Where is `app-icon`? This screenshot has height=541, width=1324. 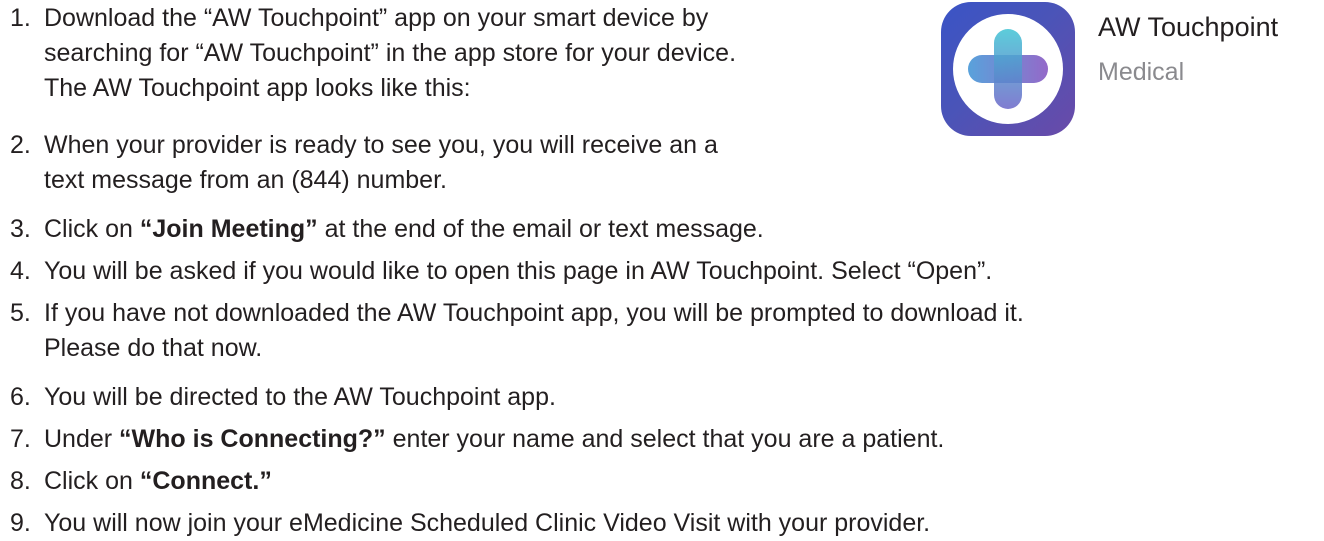
app-icon is located at coordinates (1008, 69).